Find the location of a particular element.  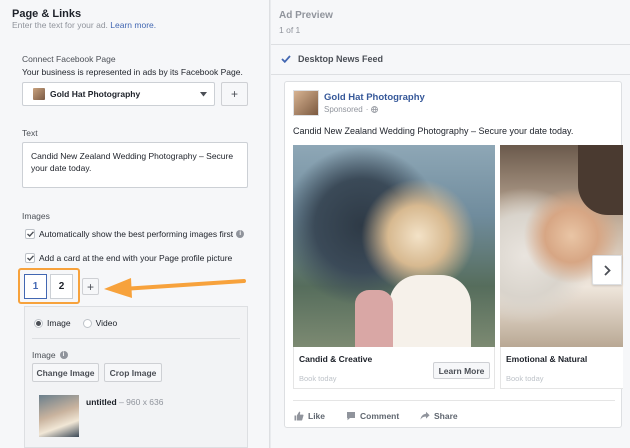

chevron-down-icon is located at coordinates (203, 94).